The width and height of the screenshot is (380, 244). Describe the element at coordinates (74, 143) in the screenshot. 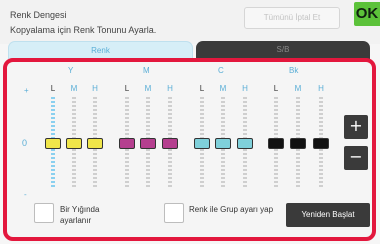

I see `slider-handle-y-m` at that location.